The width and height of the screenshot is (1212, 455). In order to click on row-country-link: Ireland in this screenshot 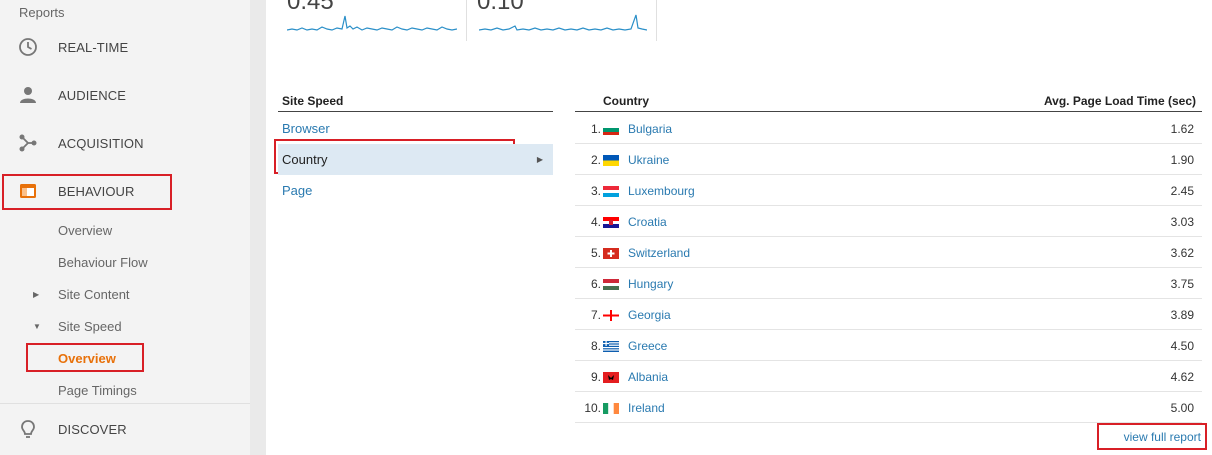, I will do `click(646, 408)`.